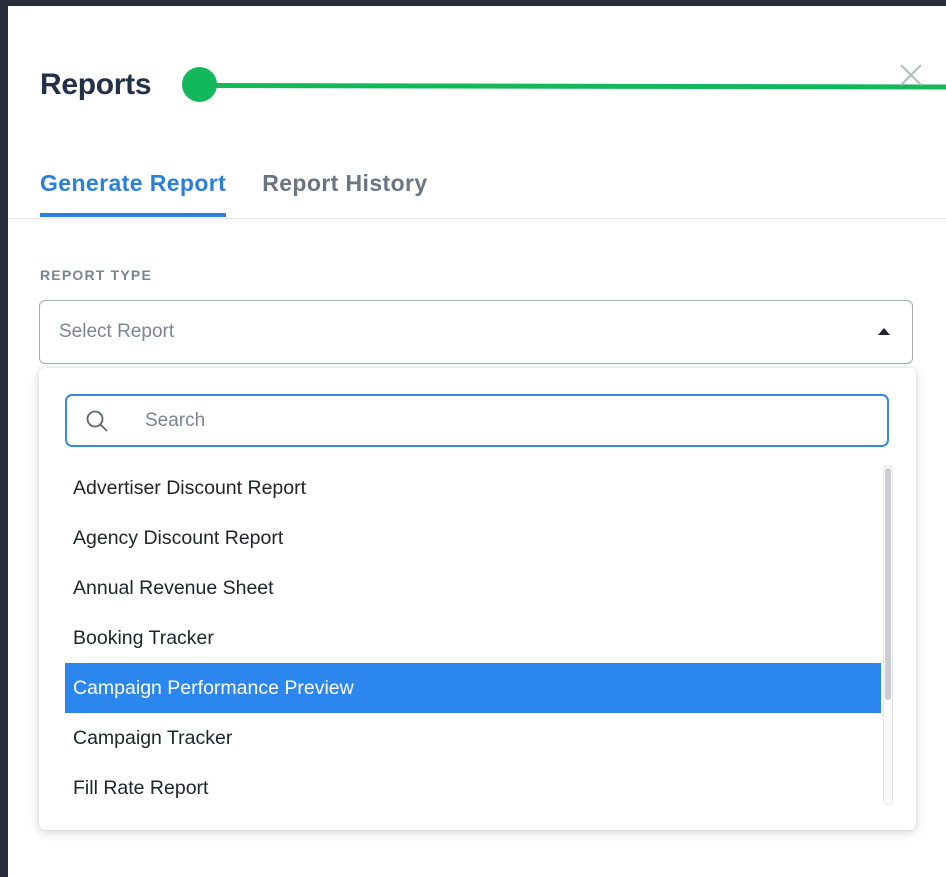 The width and height of the screenshot is (946, 877). What do you see at coordinates (884, 331) in the screenshot?
I see `caret-up-icon` at bounding box center [884, 331].